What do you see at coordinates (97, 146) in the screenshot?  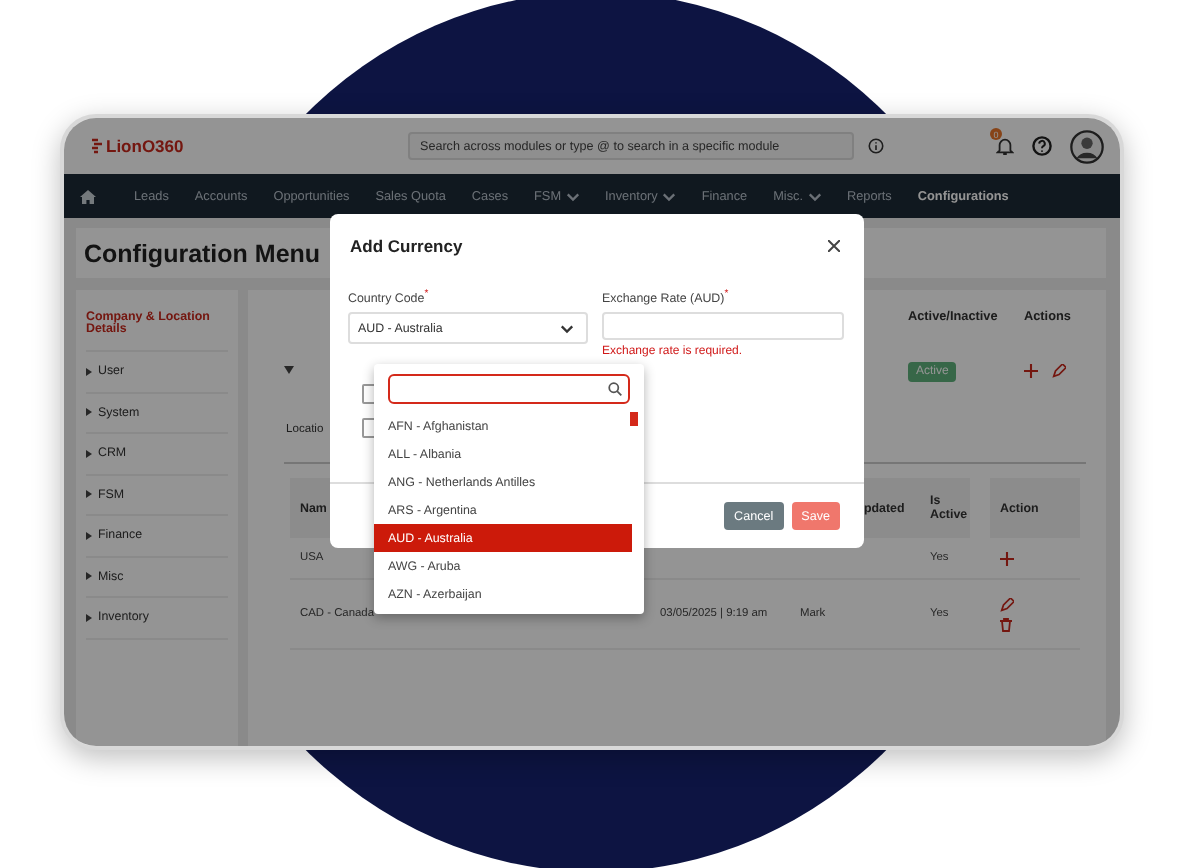 I see `logo-icon` at bounding box center [97, 146].